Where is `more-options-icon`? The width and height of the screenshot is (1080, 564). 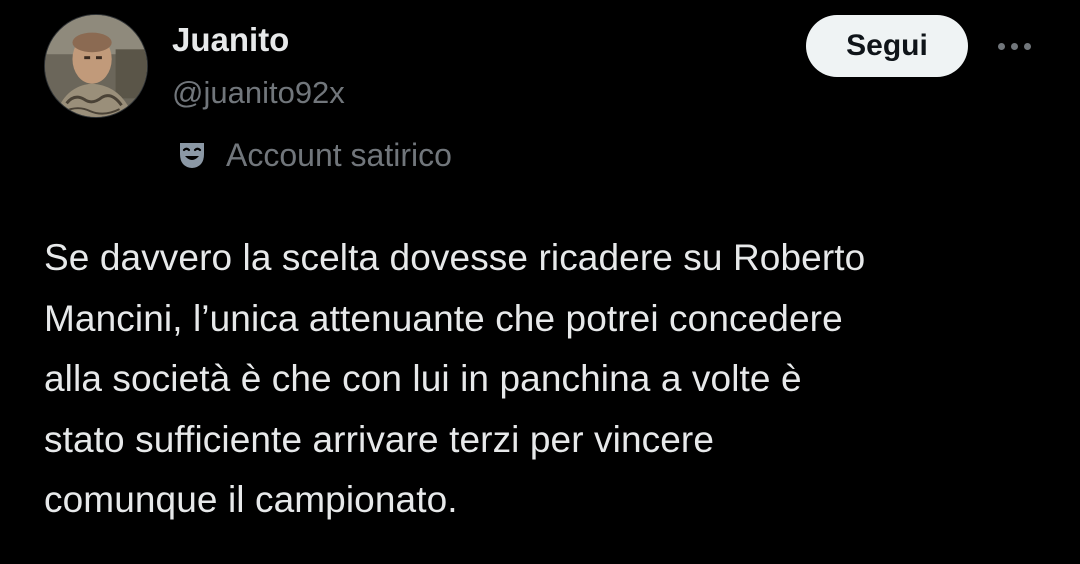
more-options-icon is located at coordinates (1014, 46).